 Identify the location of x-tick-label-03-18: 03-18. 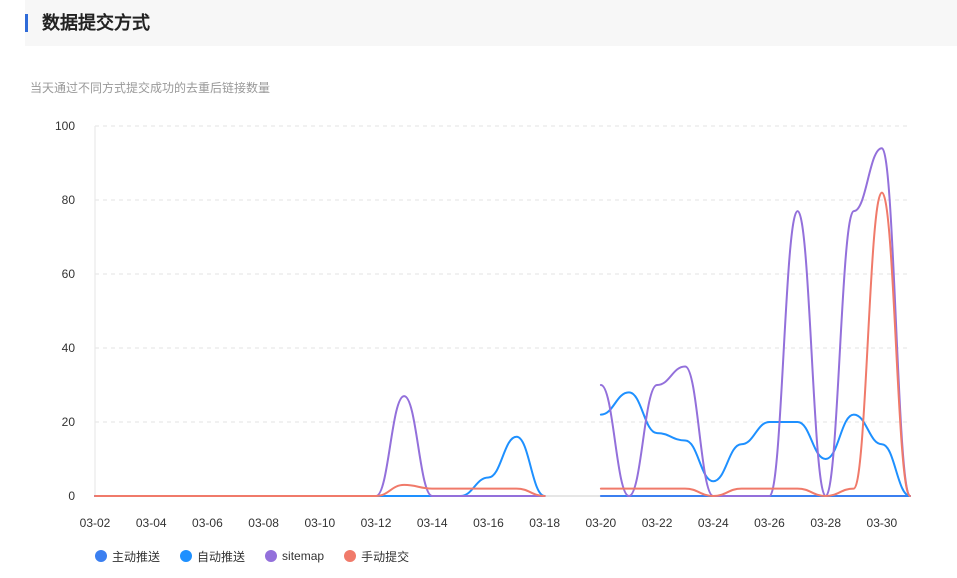
(544, 523).